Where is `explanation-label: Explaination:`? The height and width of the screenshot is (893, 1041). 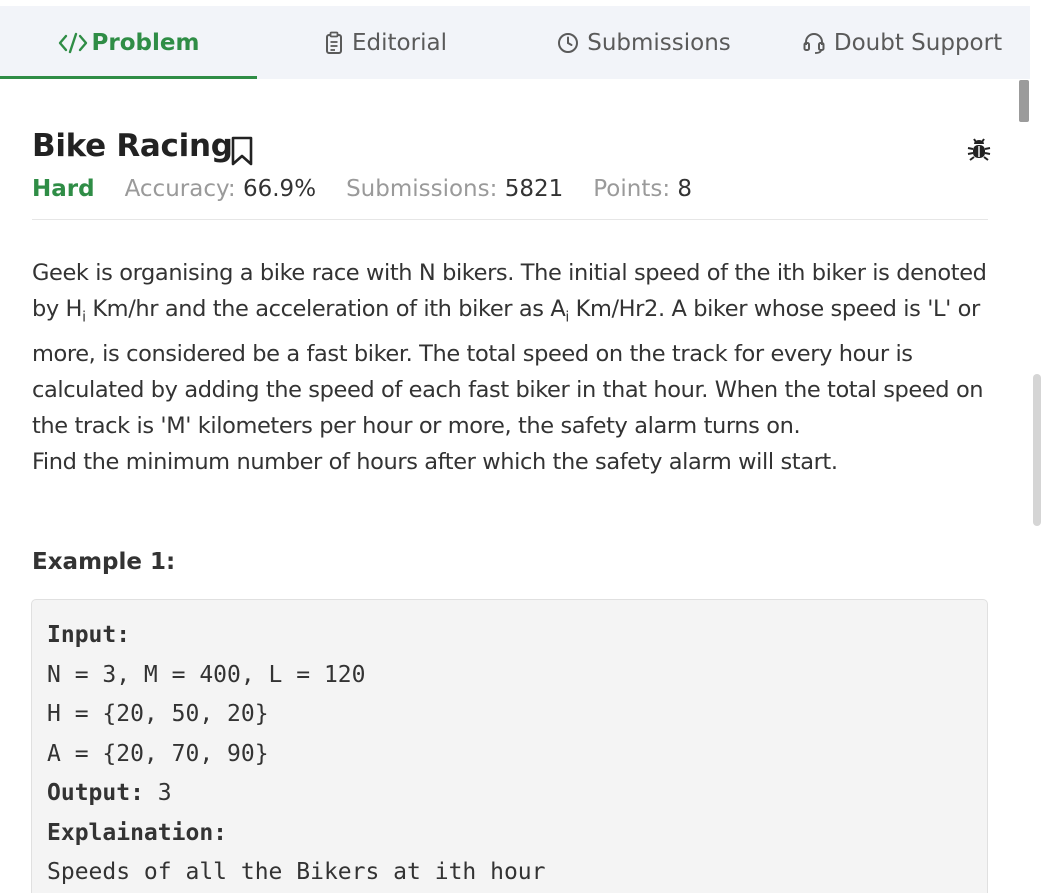
explanation-label: Explaination: is located at coordinates (137, 832).